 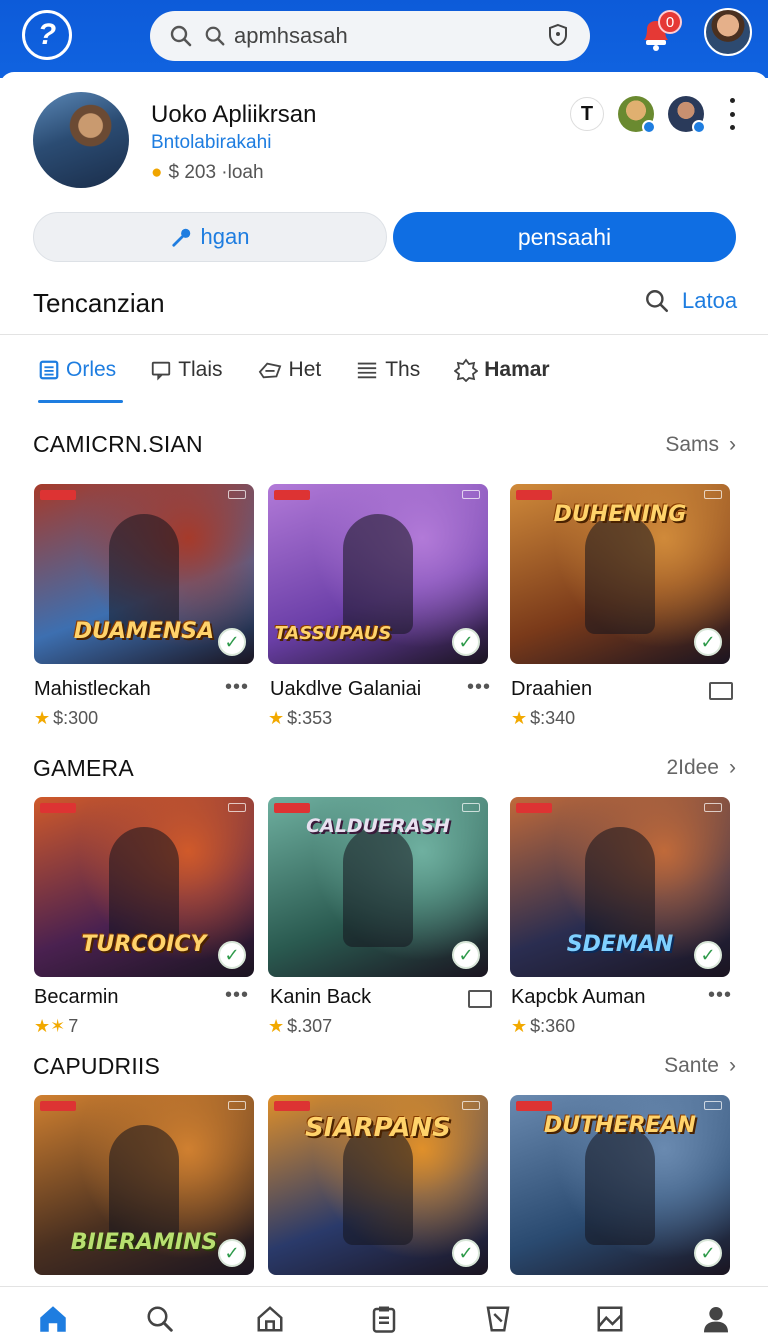 I want to click on primary-action-button: pensaahi, so click(x=564, y=237).